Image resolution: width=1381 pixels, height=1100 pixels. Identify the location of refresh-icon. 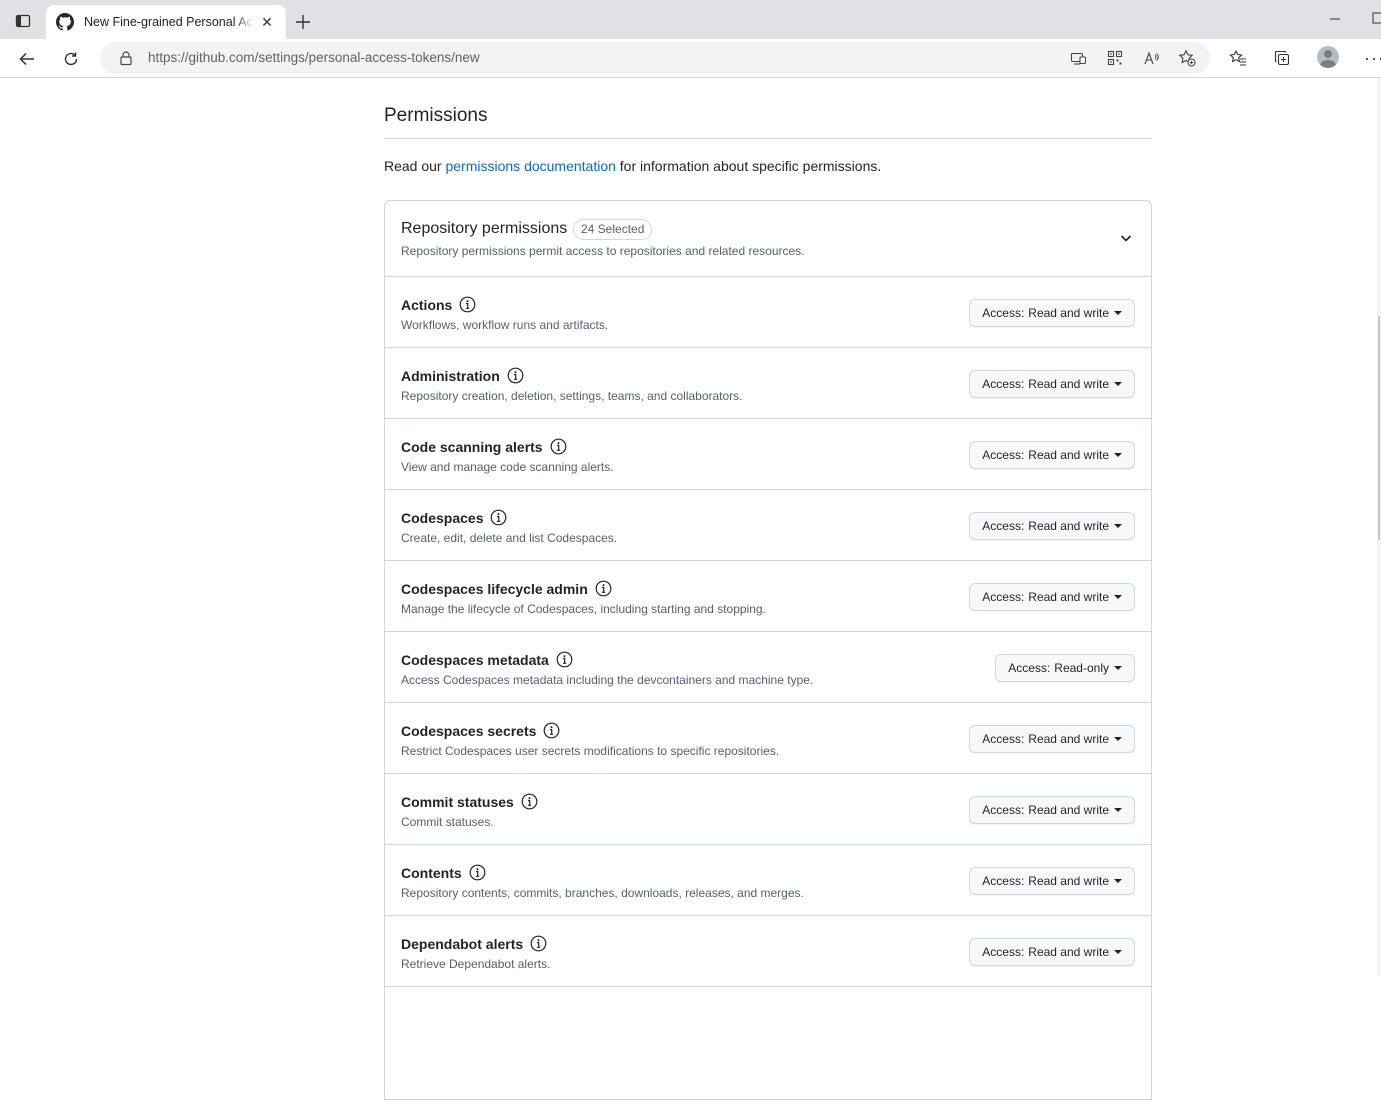
(71, 59).